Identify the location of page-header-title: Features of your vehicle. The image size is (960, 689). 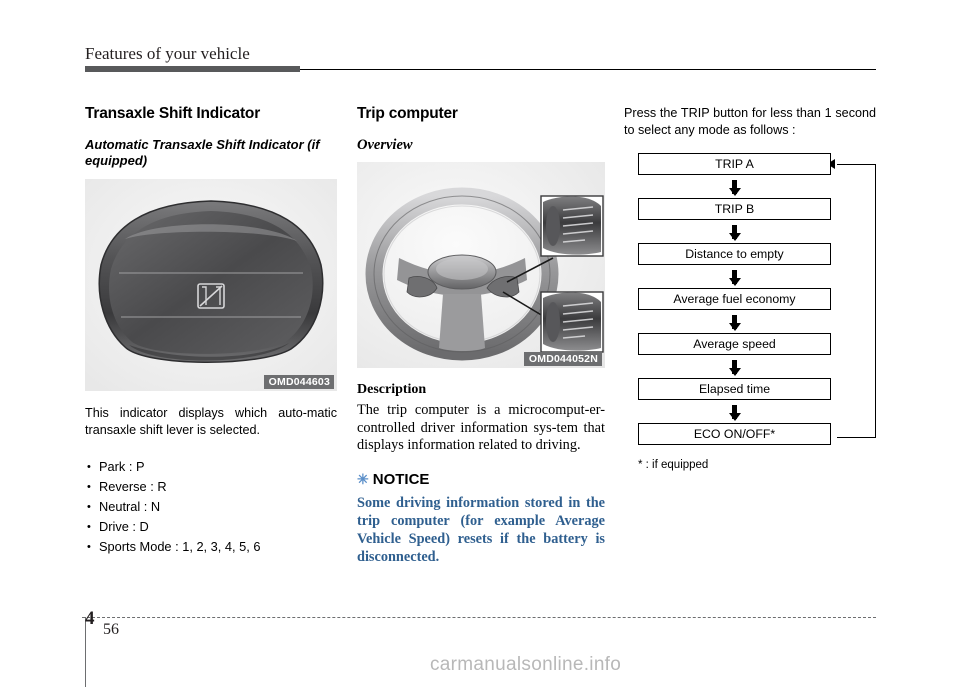
(167, 53).